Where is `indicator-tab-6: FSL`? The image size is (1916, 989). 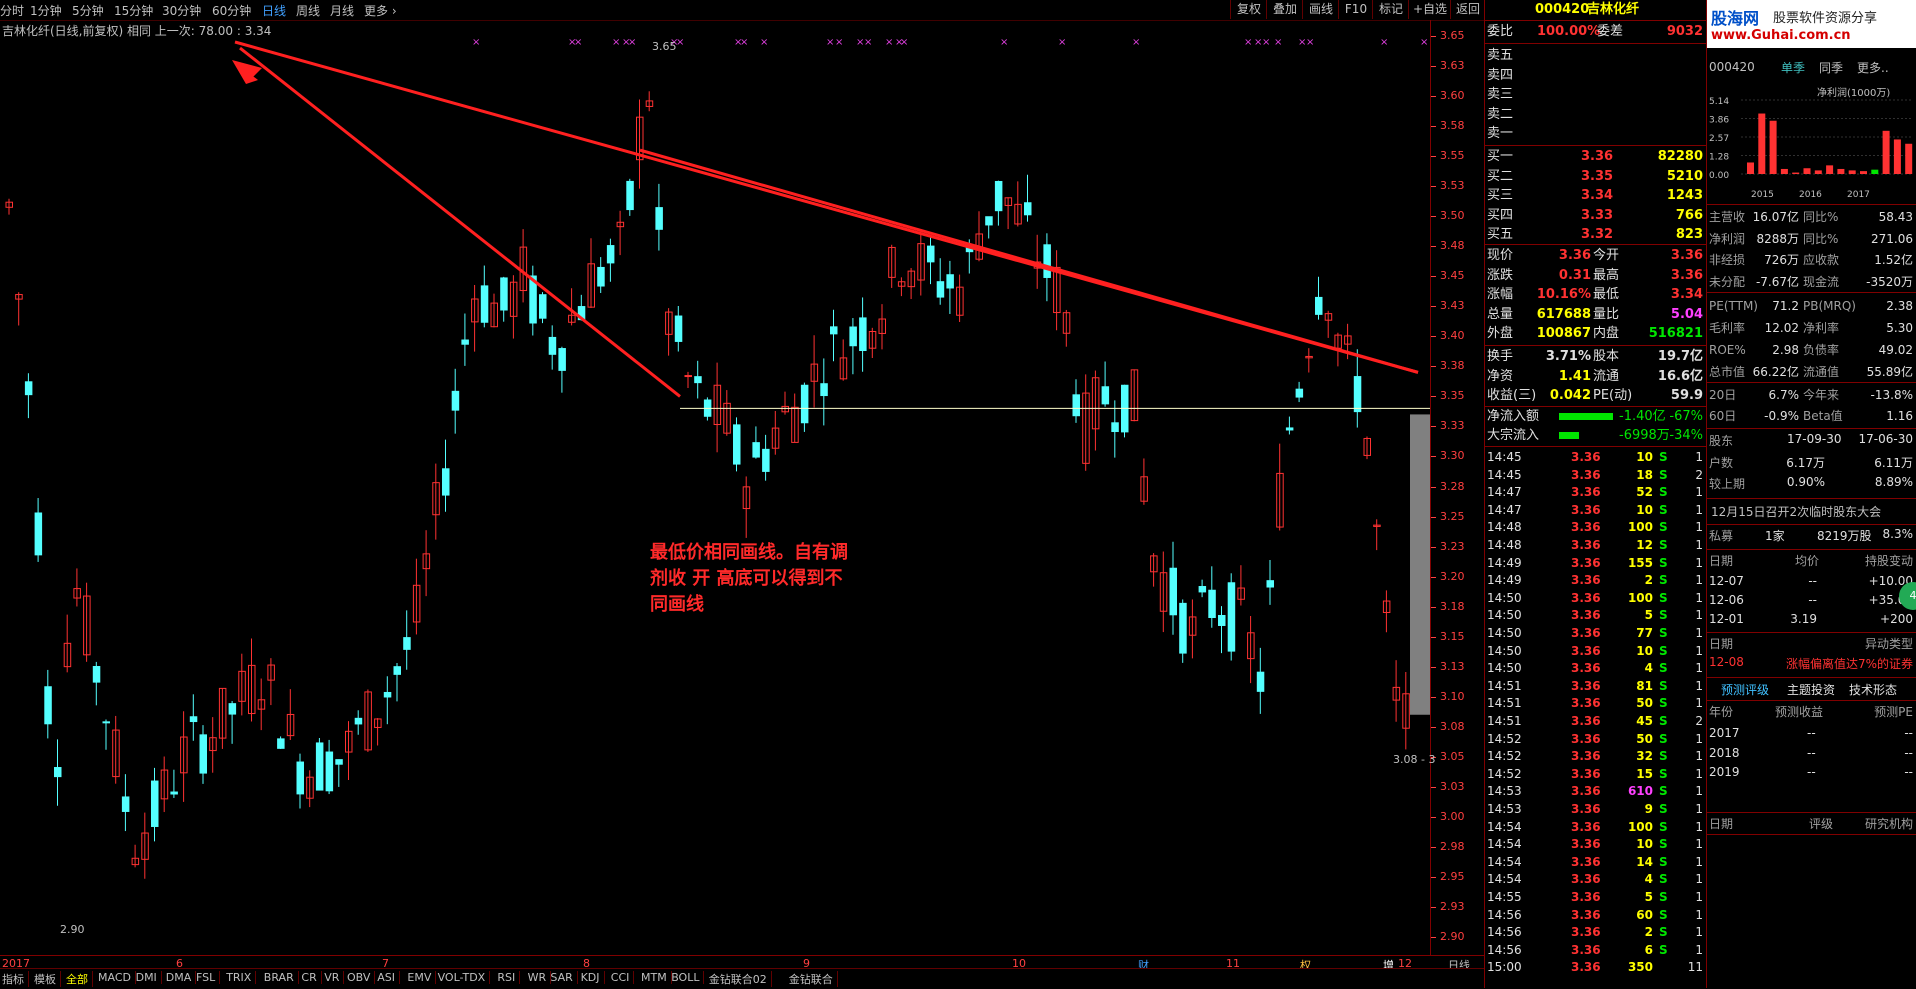 indicator-tab-6: FSL is located at coordinates (208, 977).